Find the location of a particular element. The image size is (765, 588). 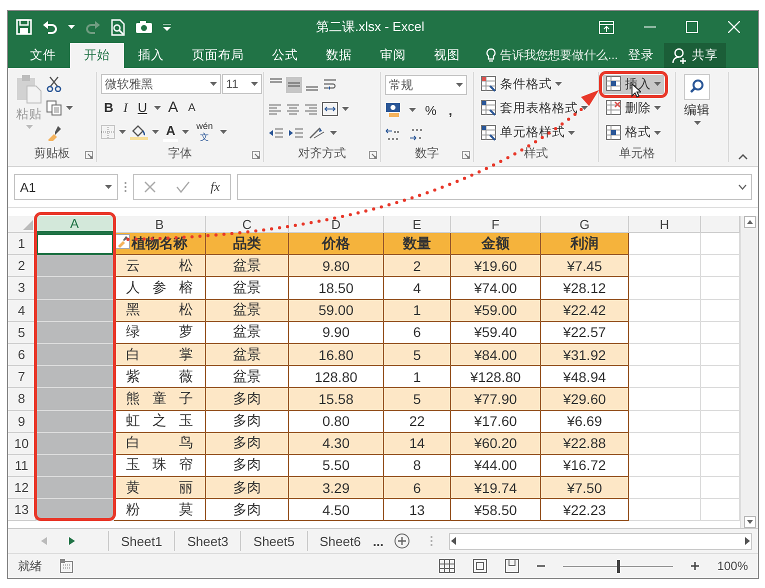

column-header: C is located at coordinates (247, 224).